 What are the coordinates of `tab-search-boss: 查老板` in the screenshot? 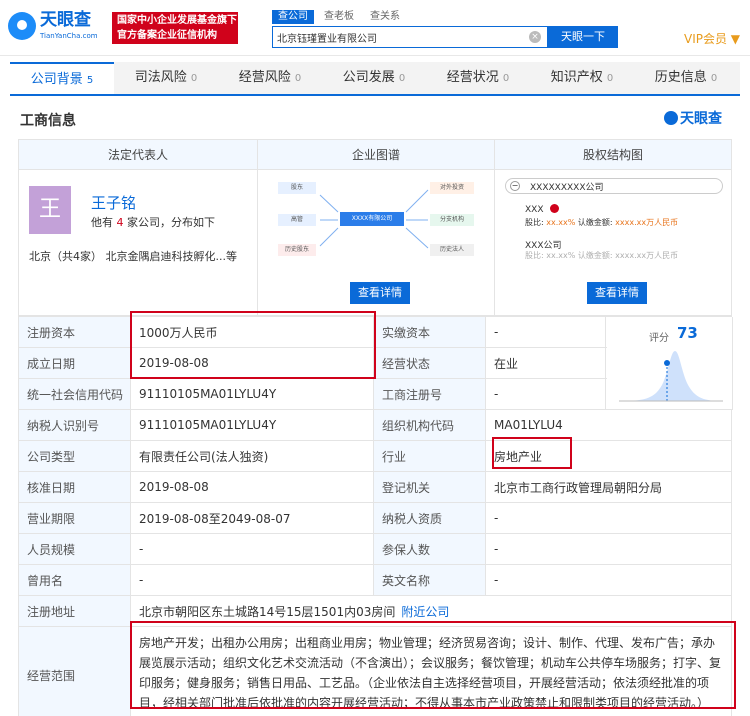 It's located at (339, 17).